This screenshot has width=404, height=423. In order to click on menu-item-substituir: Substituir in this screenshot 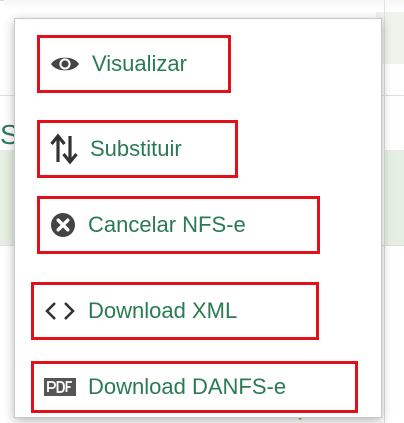, I will do `click(137, 149)`.